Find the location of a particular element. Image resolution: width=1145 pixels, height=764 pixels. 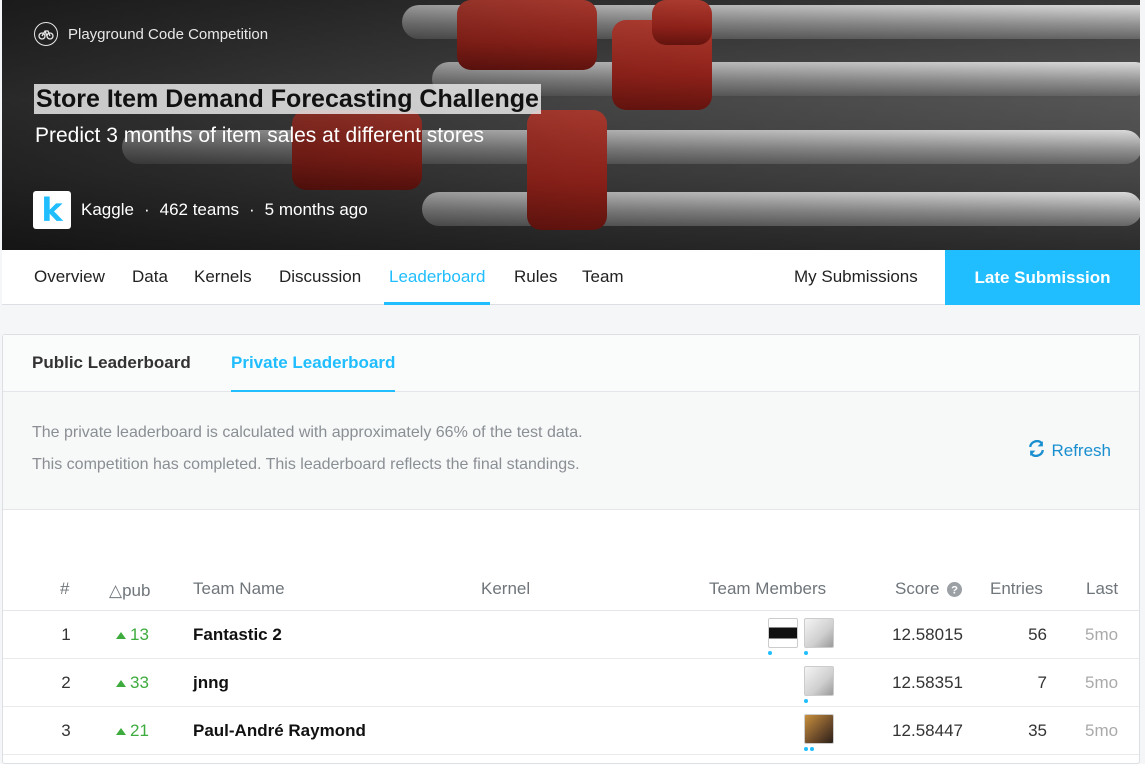

column-score: Score is located at coordinates (917, 589).